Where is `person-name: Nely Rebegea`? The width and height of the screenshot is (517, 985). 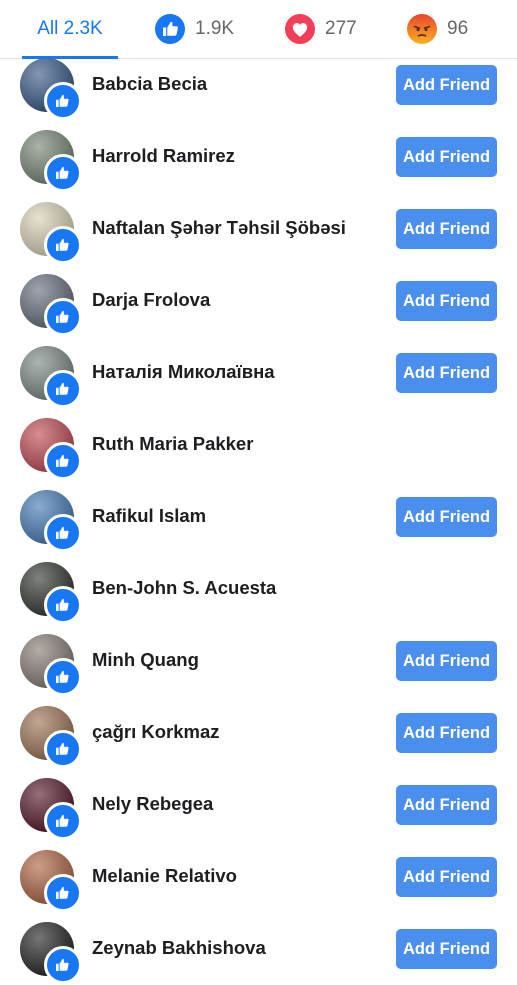 person-name: Nely Rebegea is located at coordinates (152, 804).